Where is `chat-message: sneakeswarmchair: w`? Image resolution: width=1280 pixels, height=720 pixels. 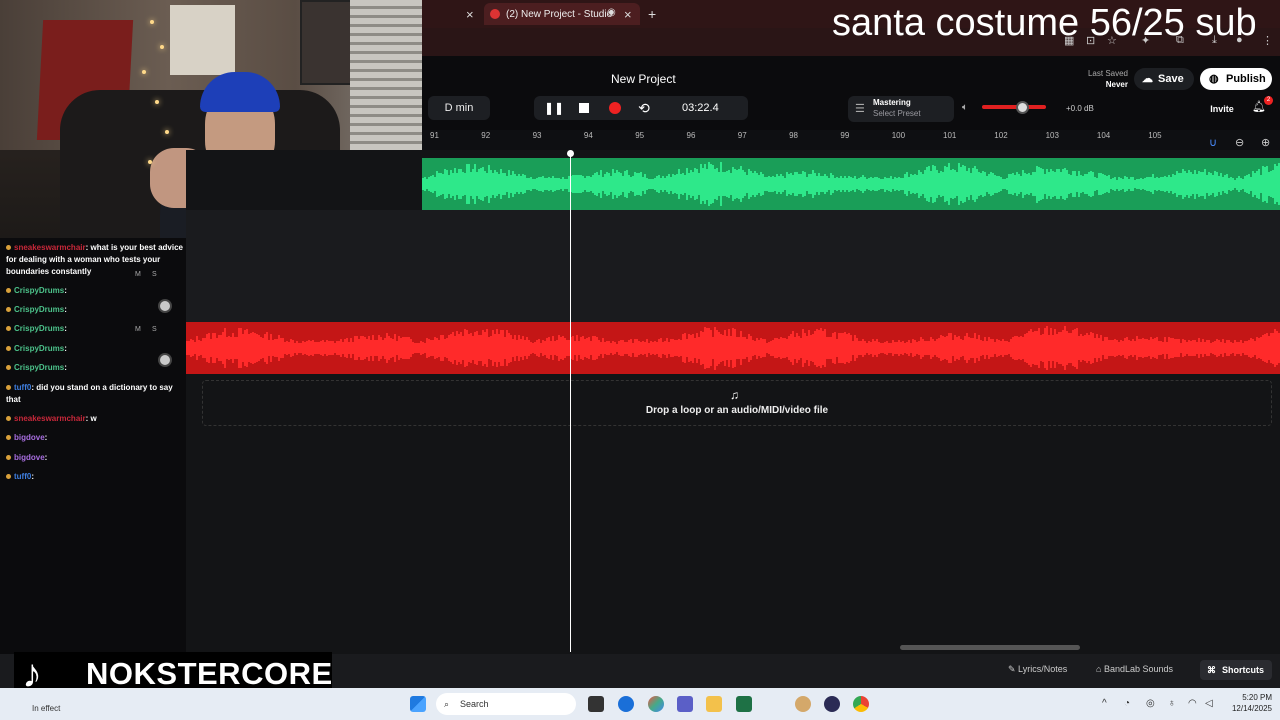 chat-message: sneakeswarmchair: w is located at coordinates (95, 419).